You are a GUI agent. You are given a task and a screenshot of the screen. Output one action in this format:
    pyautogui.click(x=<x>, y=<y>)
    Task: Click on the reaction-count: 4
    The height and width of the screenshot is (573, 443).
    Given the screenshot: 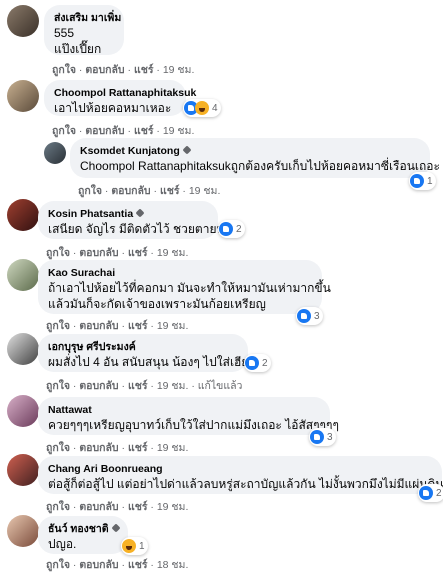 What is the action you would take?
    pyautogui.click(x=215, y=108)
    